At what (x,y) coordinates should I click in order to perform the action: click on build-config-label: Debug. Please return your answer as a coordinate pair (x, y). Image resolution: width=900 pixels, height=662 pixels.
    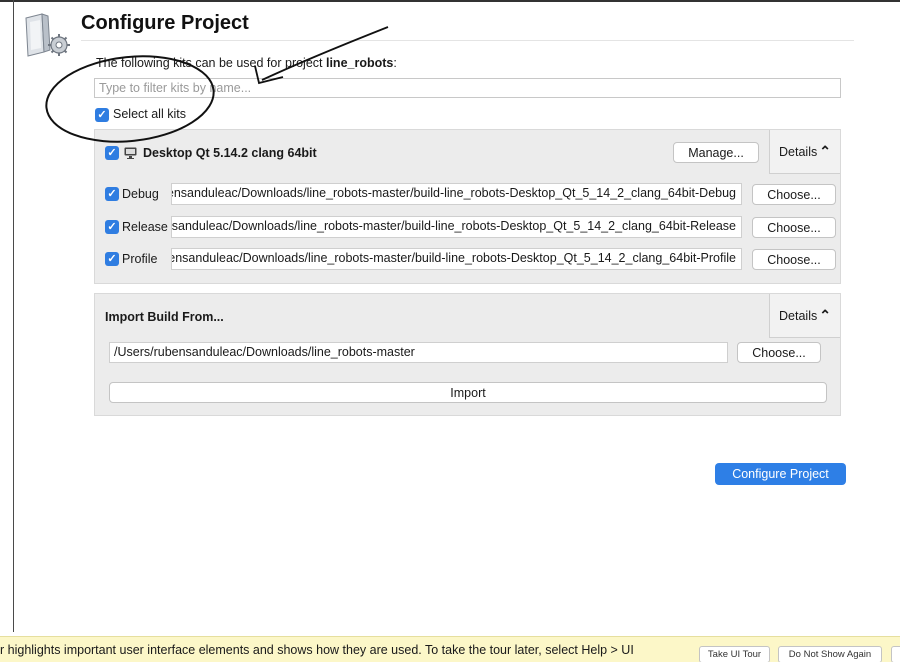
    Looking at the image, I should click on (140, 194).